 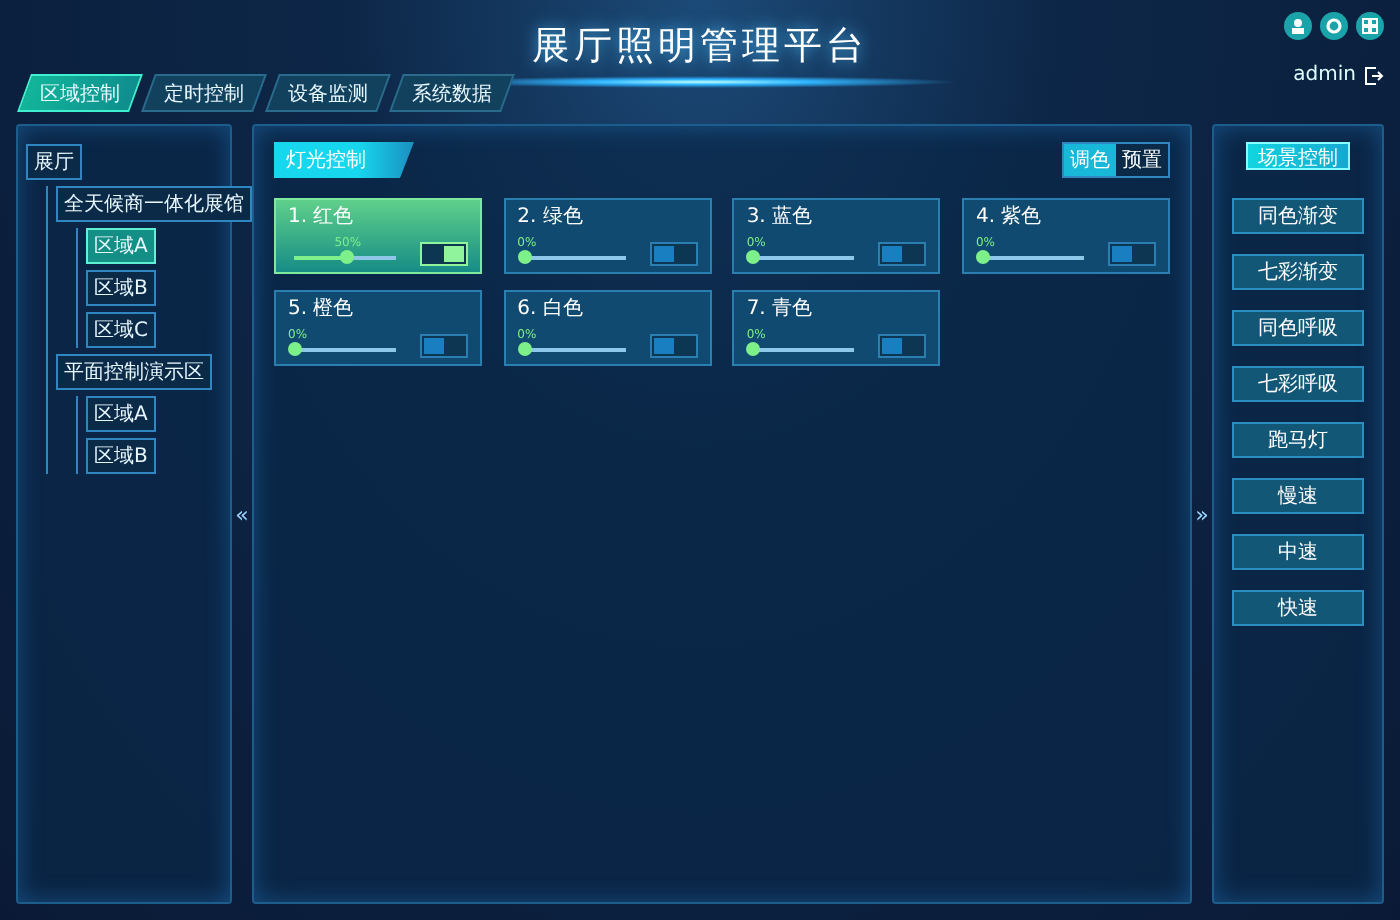 I want to click on nav-tab: 系统数据, so click(x=452, y=93).